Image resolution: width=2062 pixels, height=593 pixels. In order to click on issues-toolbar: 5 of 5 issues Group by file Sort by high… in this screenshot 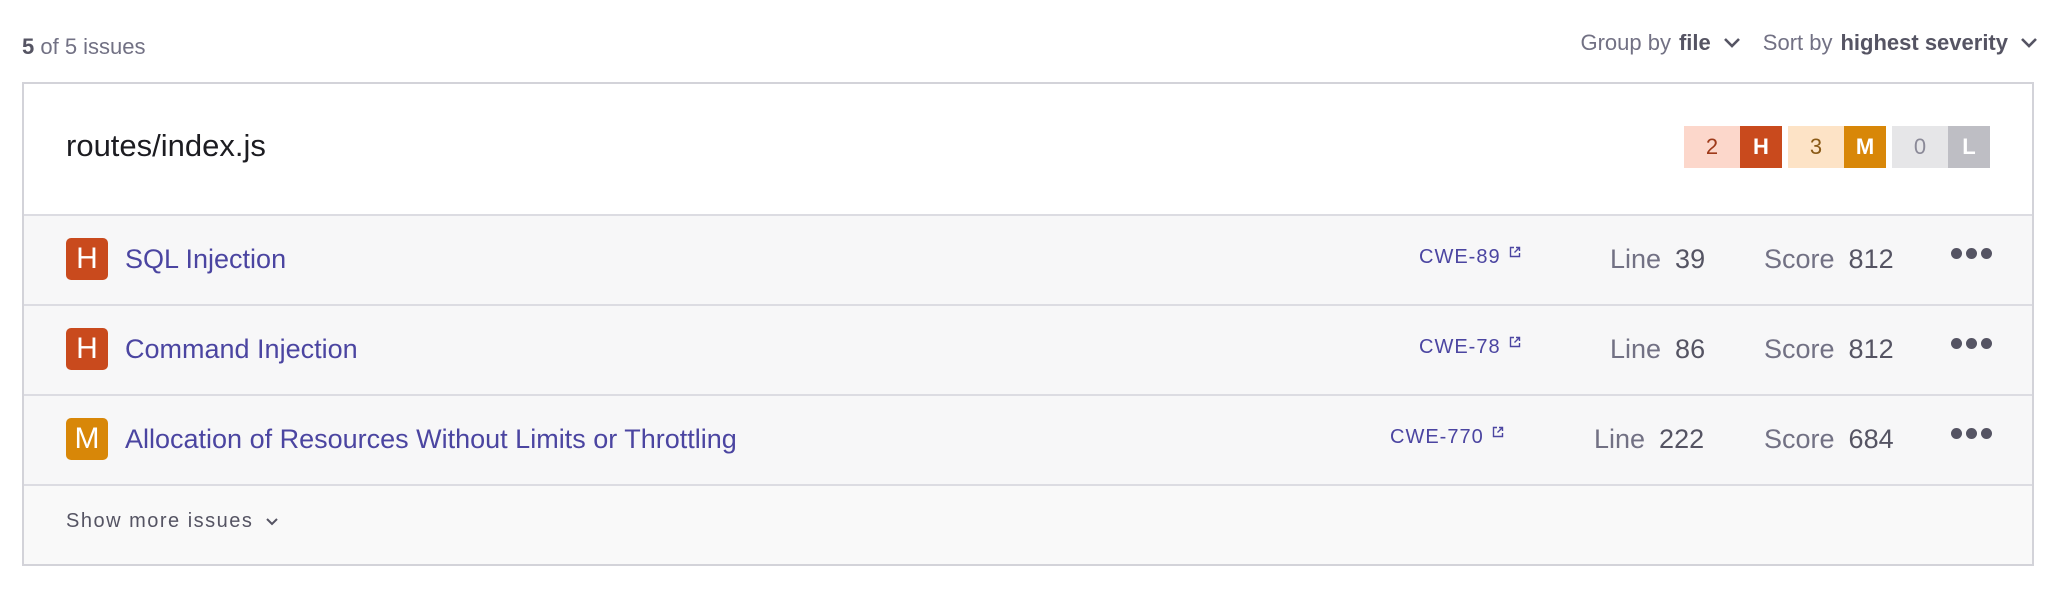, I will do `click(1030, 47)`.